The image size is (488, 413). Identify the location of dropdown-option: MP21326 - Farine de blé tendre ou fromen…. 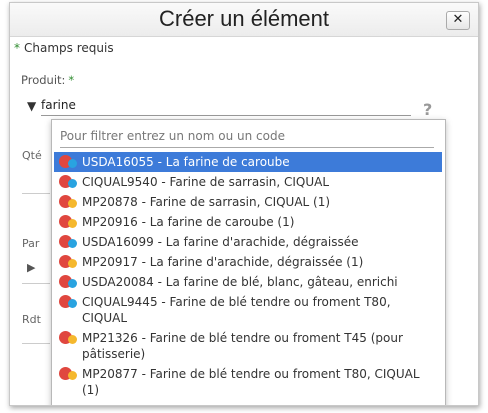
(248, 346).